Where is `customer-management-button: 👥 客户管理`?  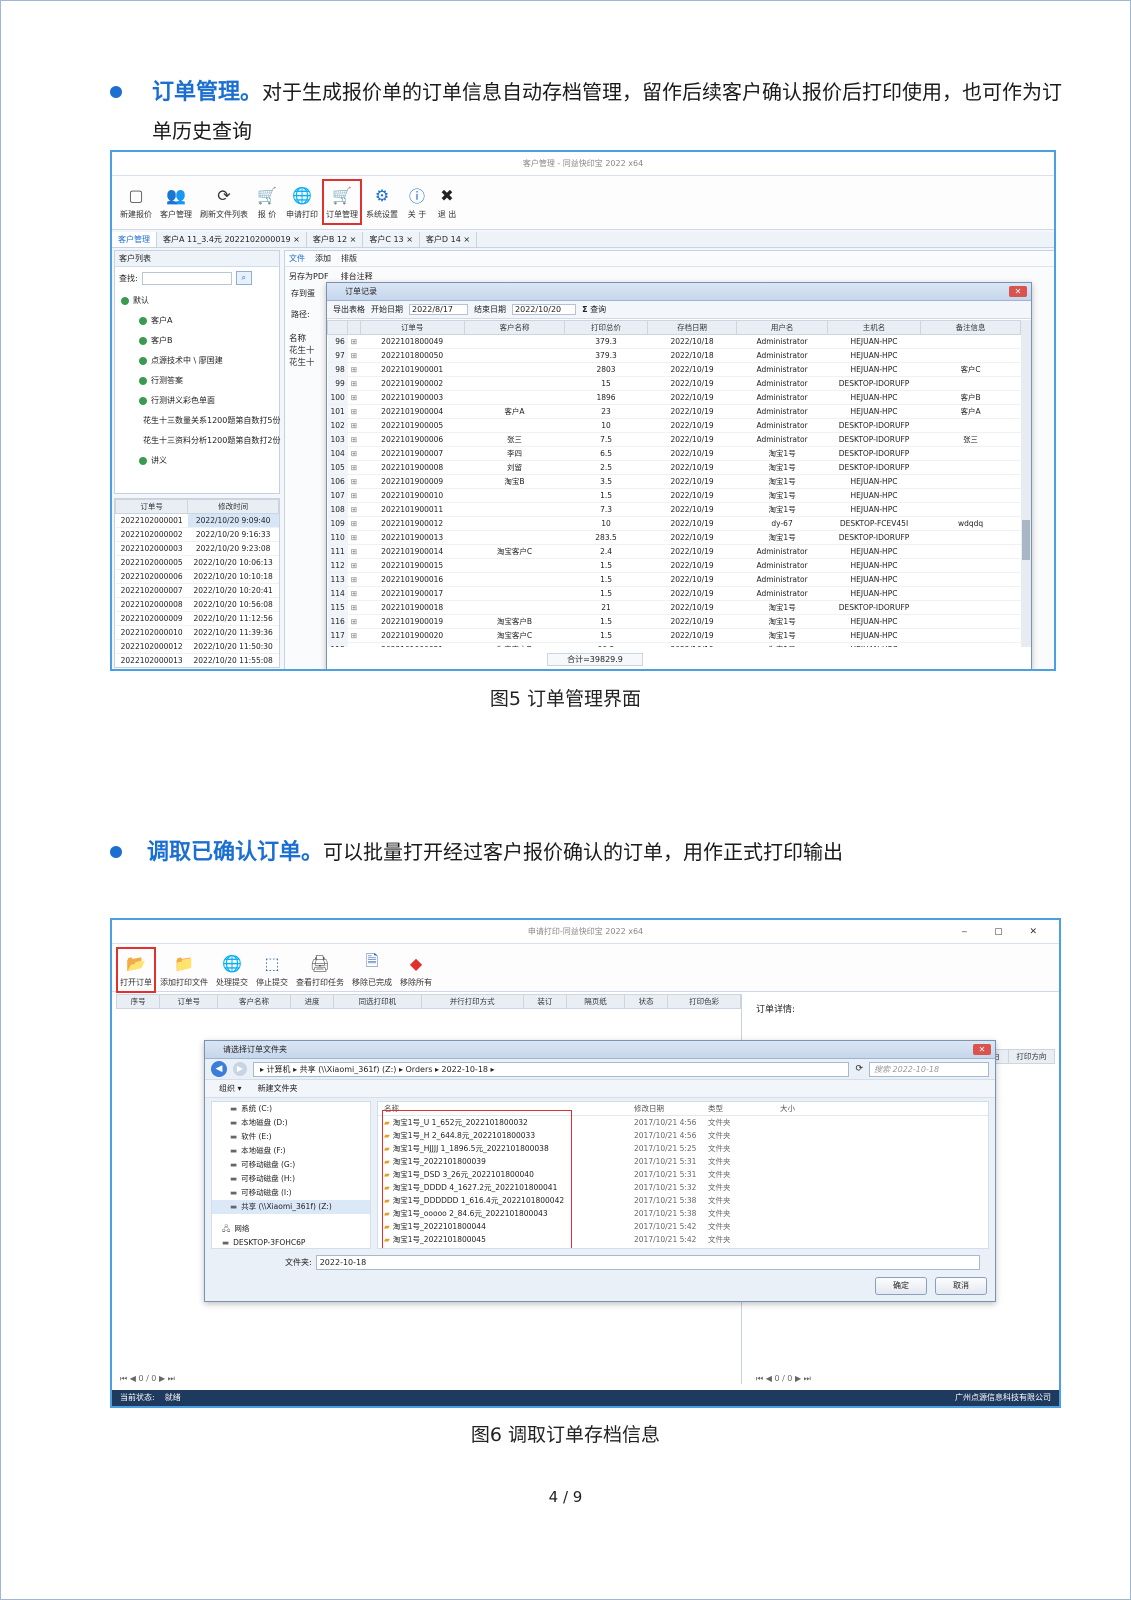 customer-management-button: 👥 客户管理 is located at coordinates (176, 202).